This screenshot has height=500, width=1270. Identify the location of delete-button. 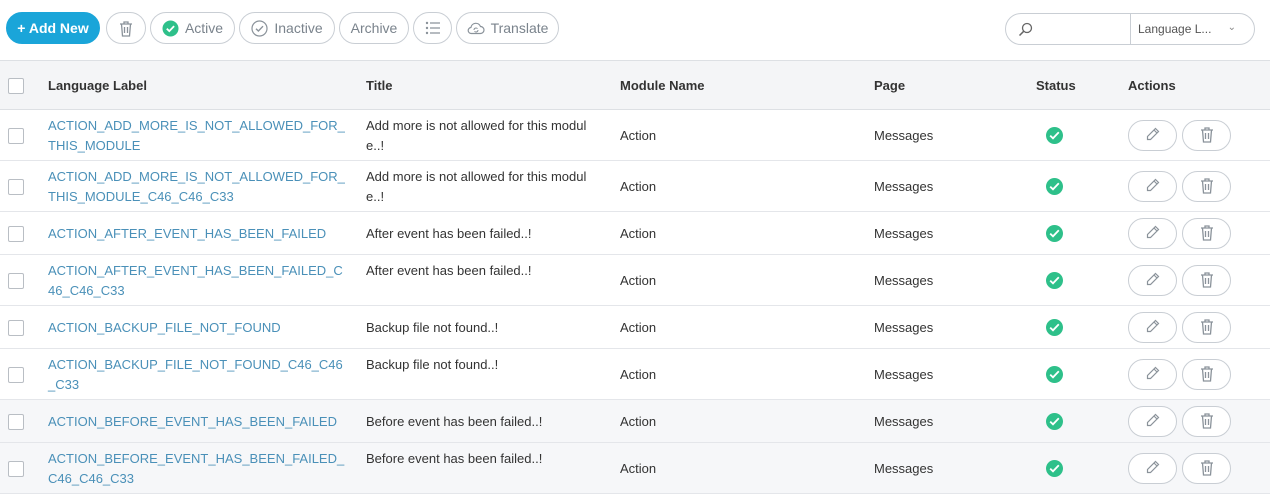
(126, 28).